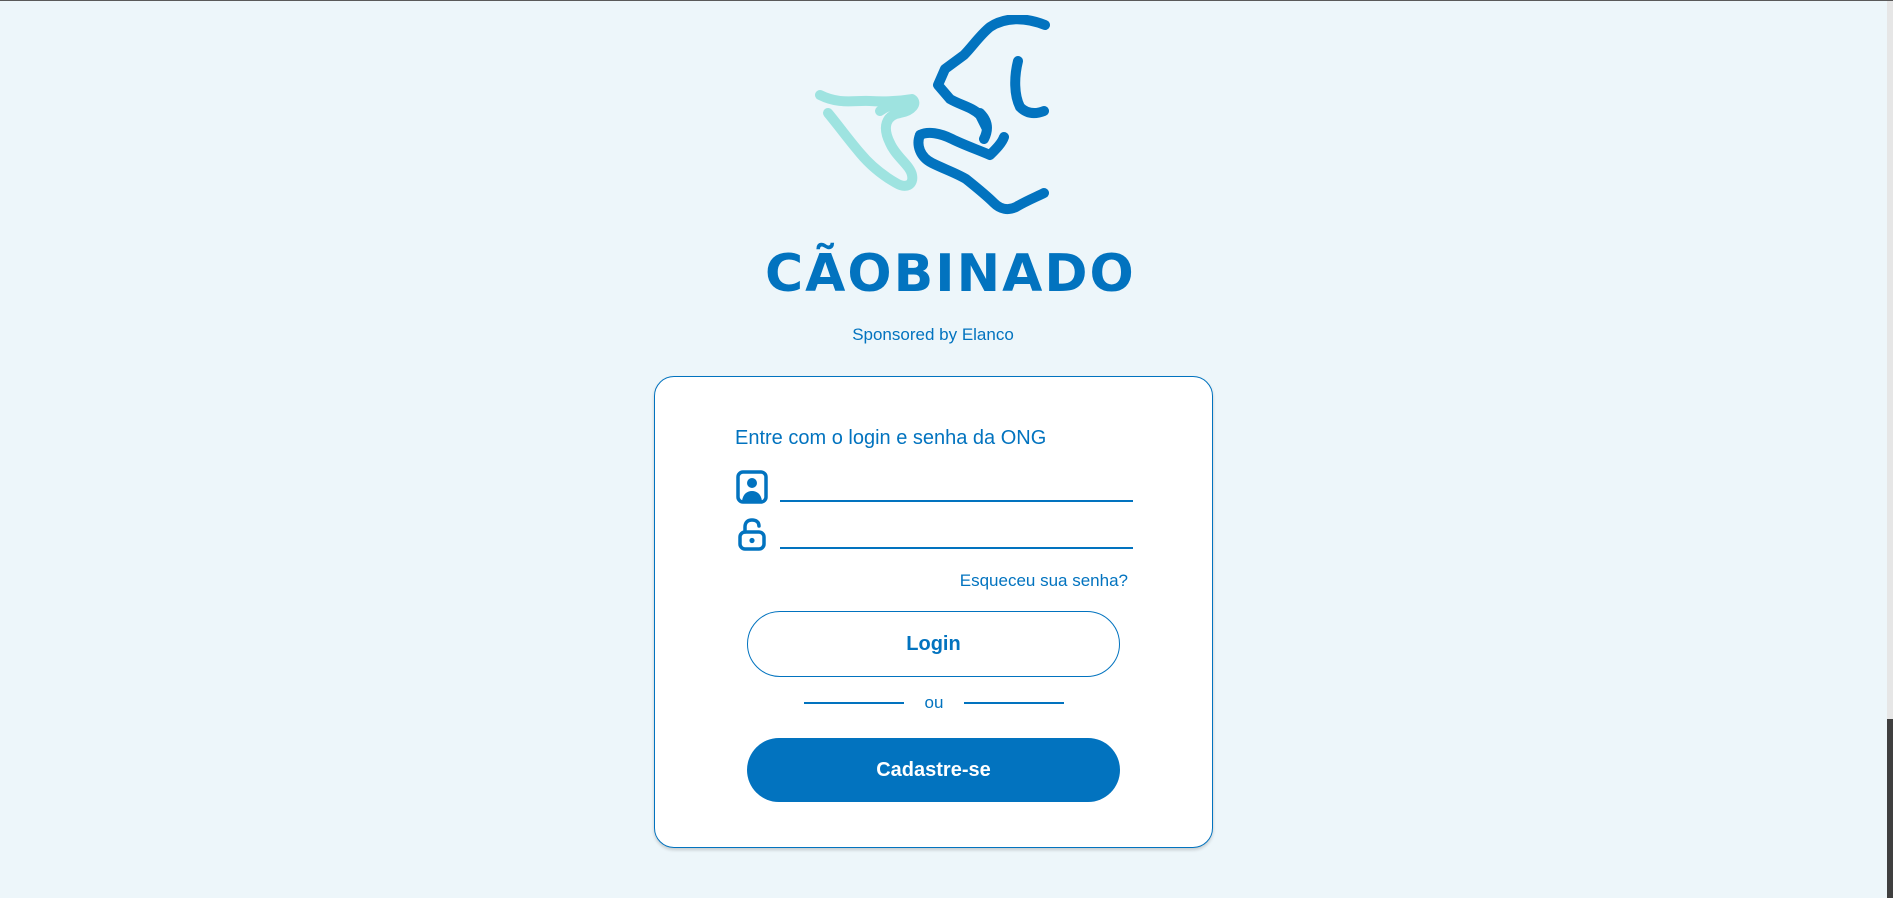  I want to click on login-card-title: Entre com o login e senha da ONG, so click(891, 438).